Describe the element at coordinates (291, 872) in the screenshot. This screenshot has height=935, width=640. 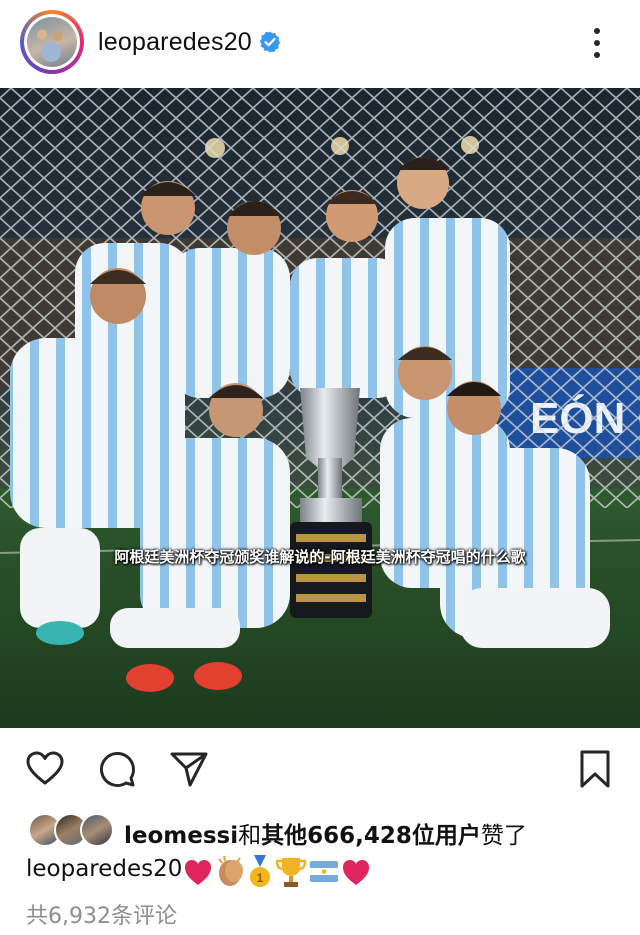
I see `trophy-icon` at that location.